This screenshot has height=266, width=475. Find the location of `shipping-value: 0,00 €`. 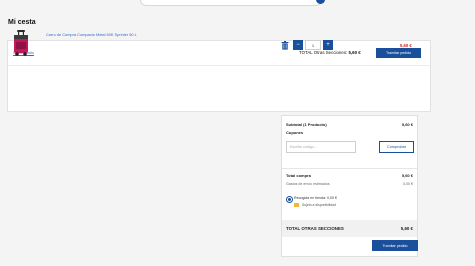

shipping-value: 0,00 € is located at coordinates (408, 184).